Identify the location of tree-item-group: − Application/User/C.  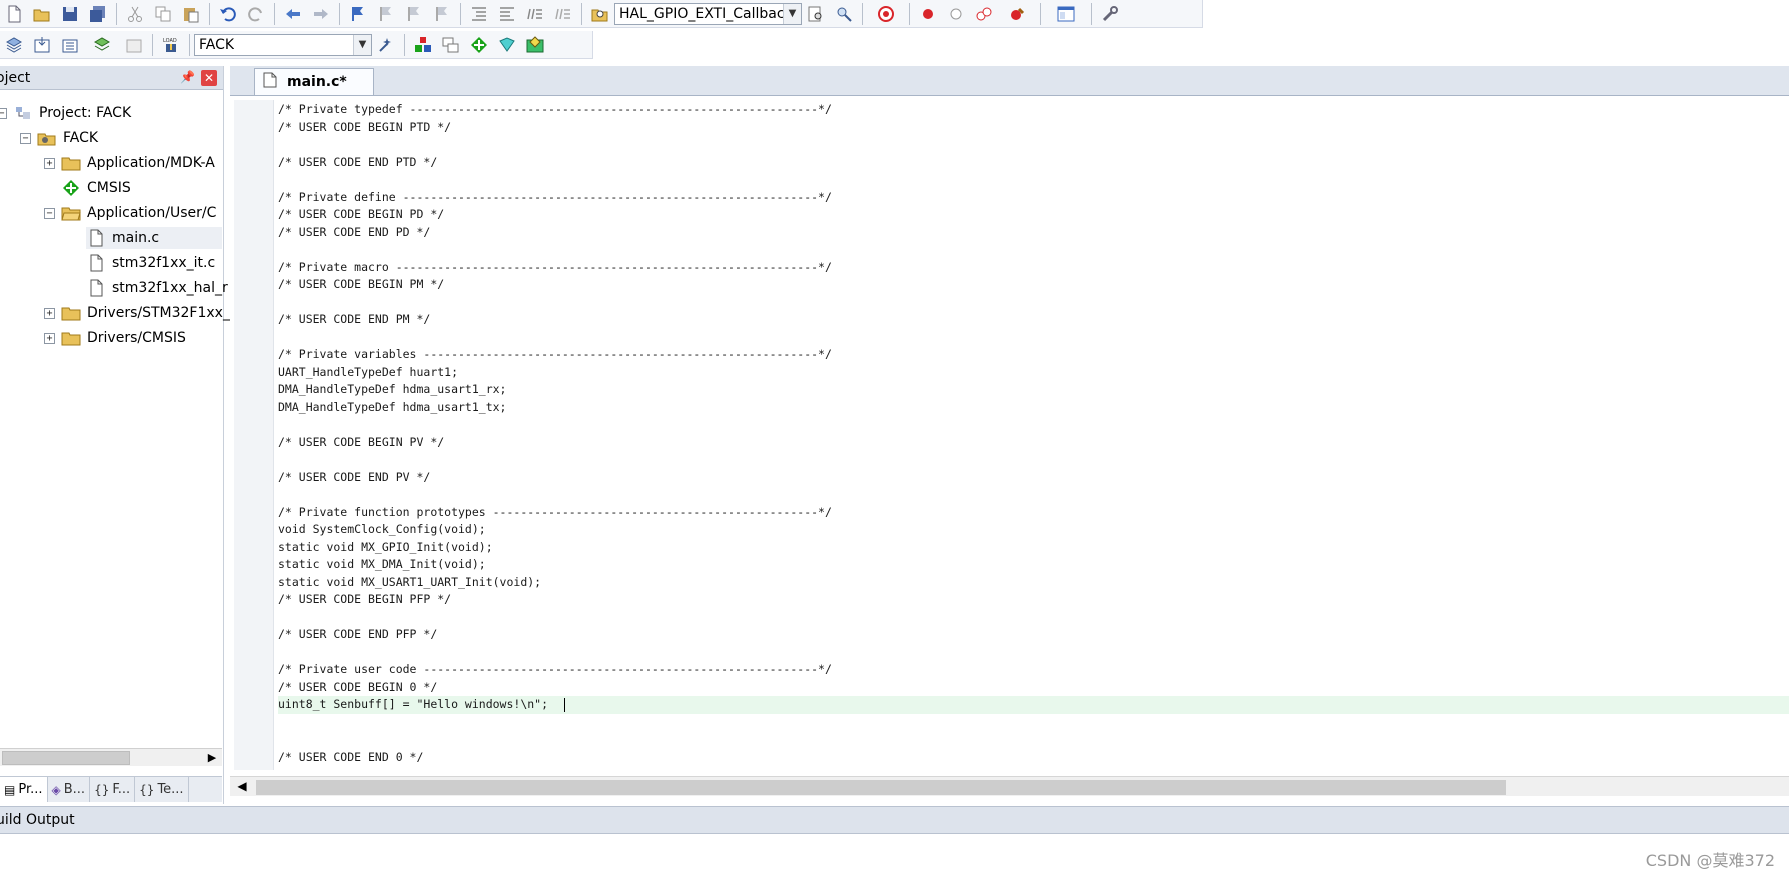
(130, 213).